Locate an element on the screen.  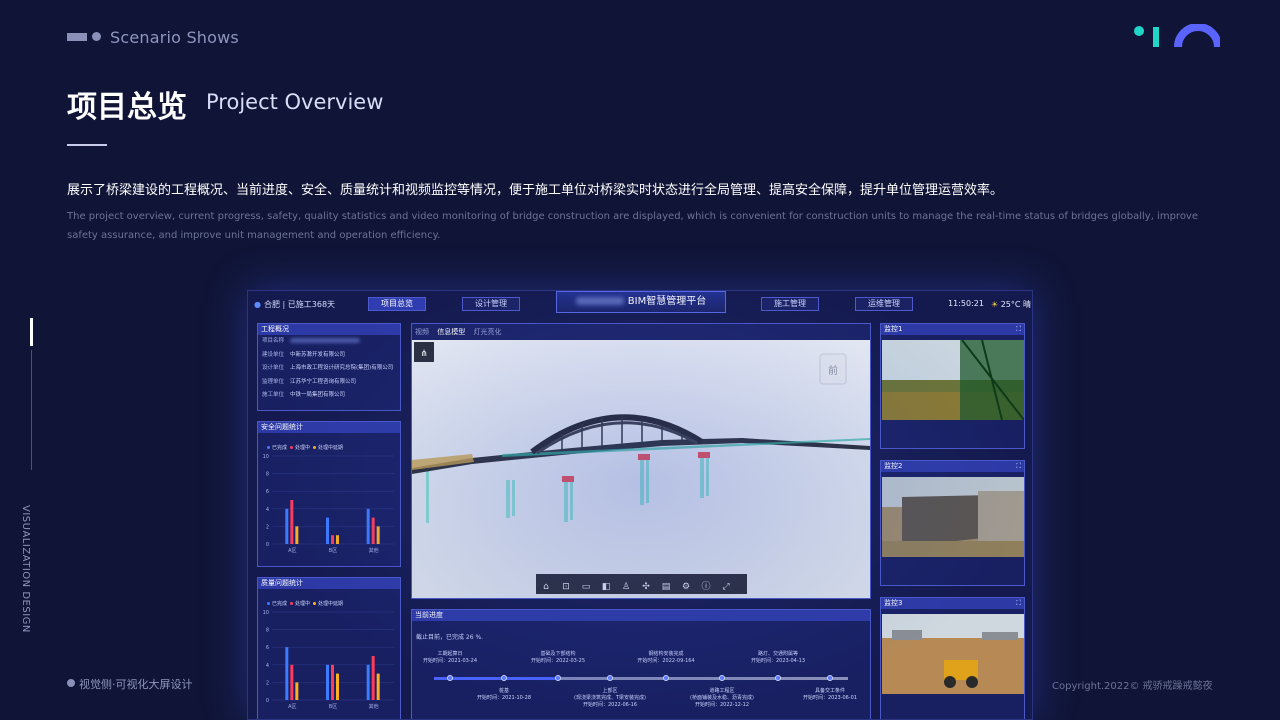
platform-title: BIM智慧管理平台 is located at coordinates (641, 302).